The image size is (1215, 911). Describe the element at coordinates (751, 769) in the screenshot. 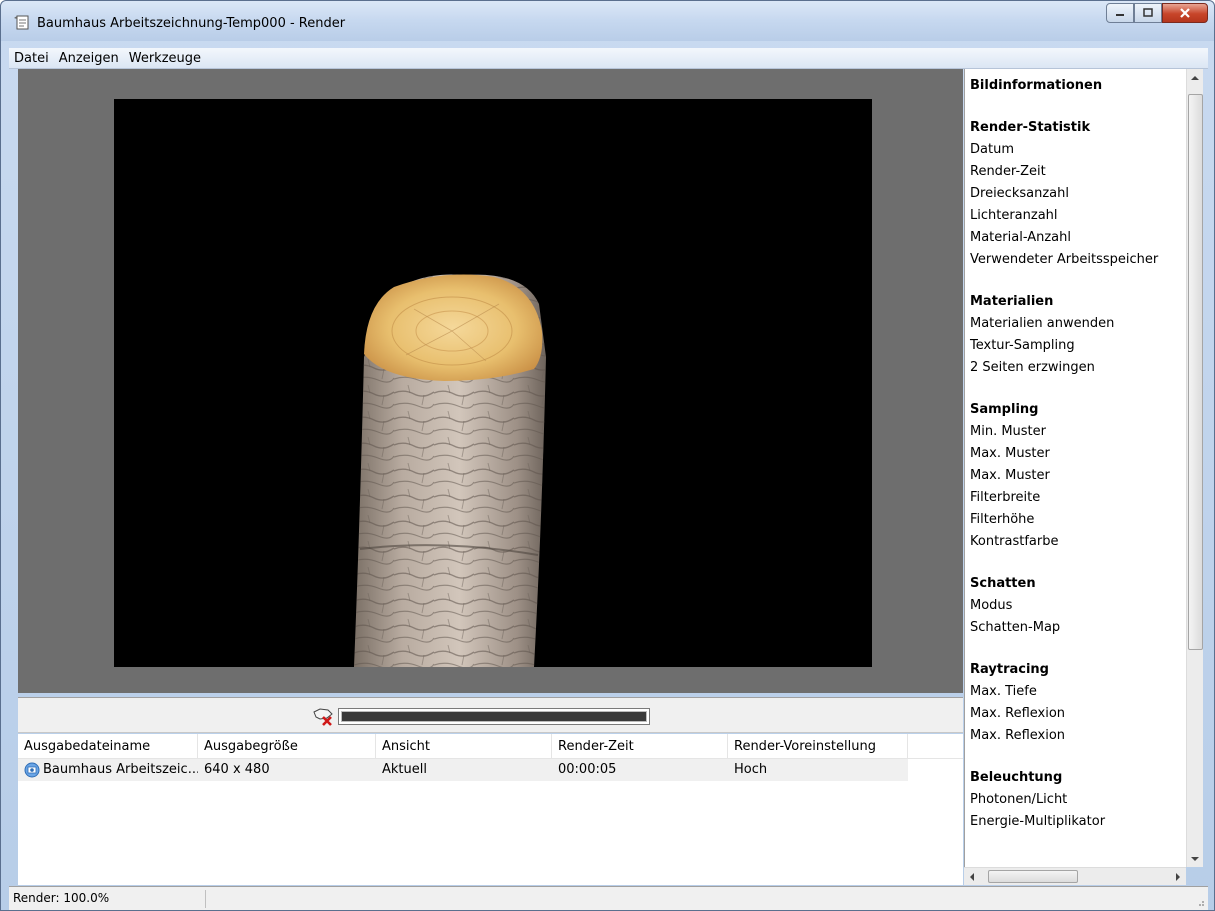

I see `cell-preset: Hoch` at that location.